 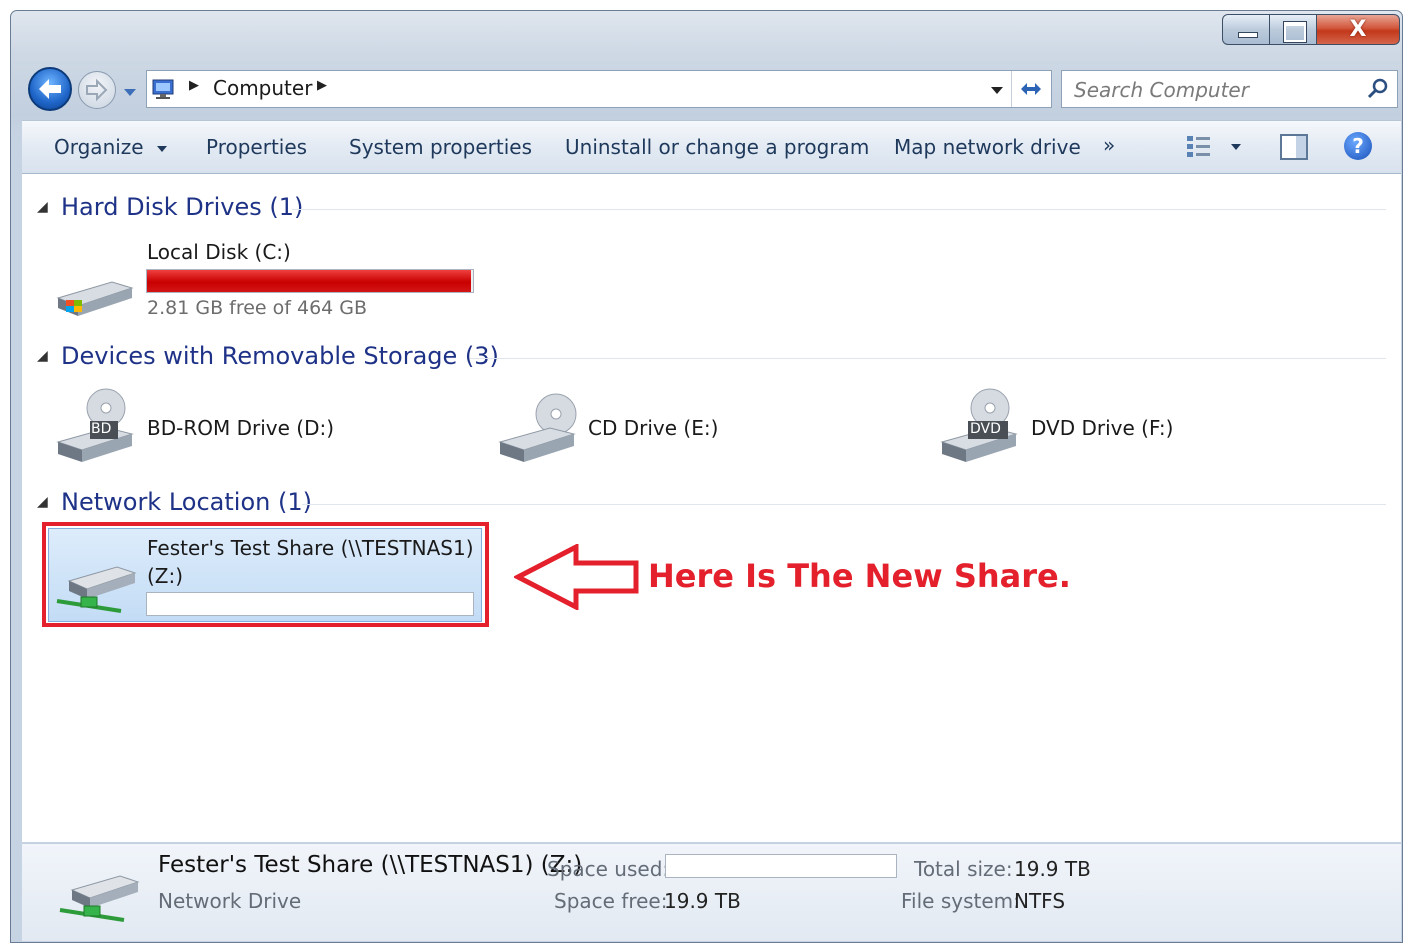 What do you see at coordinates (1248, 35) in the screenshot?
I see `minimize-icon` at bounding box center [1248, 35].